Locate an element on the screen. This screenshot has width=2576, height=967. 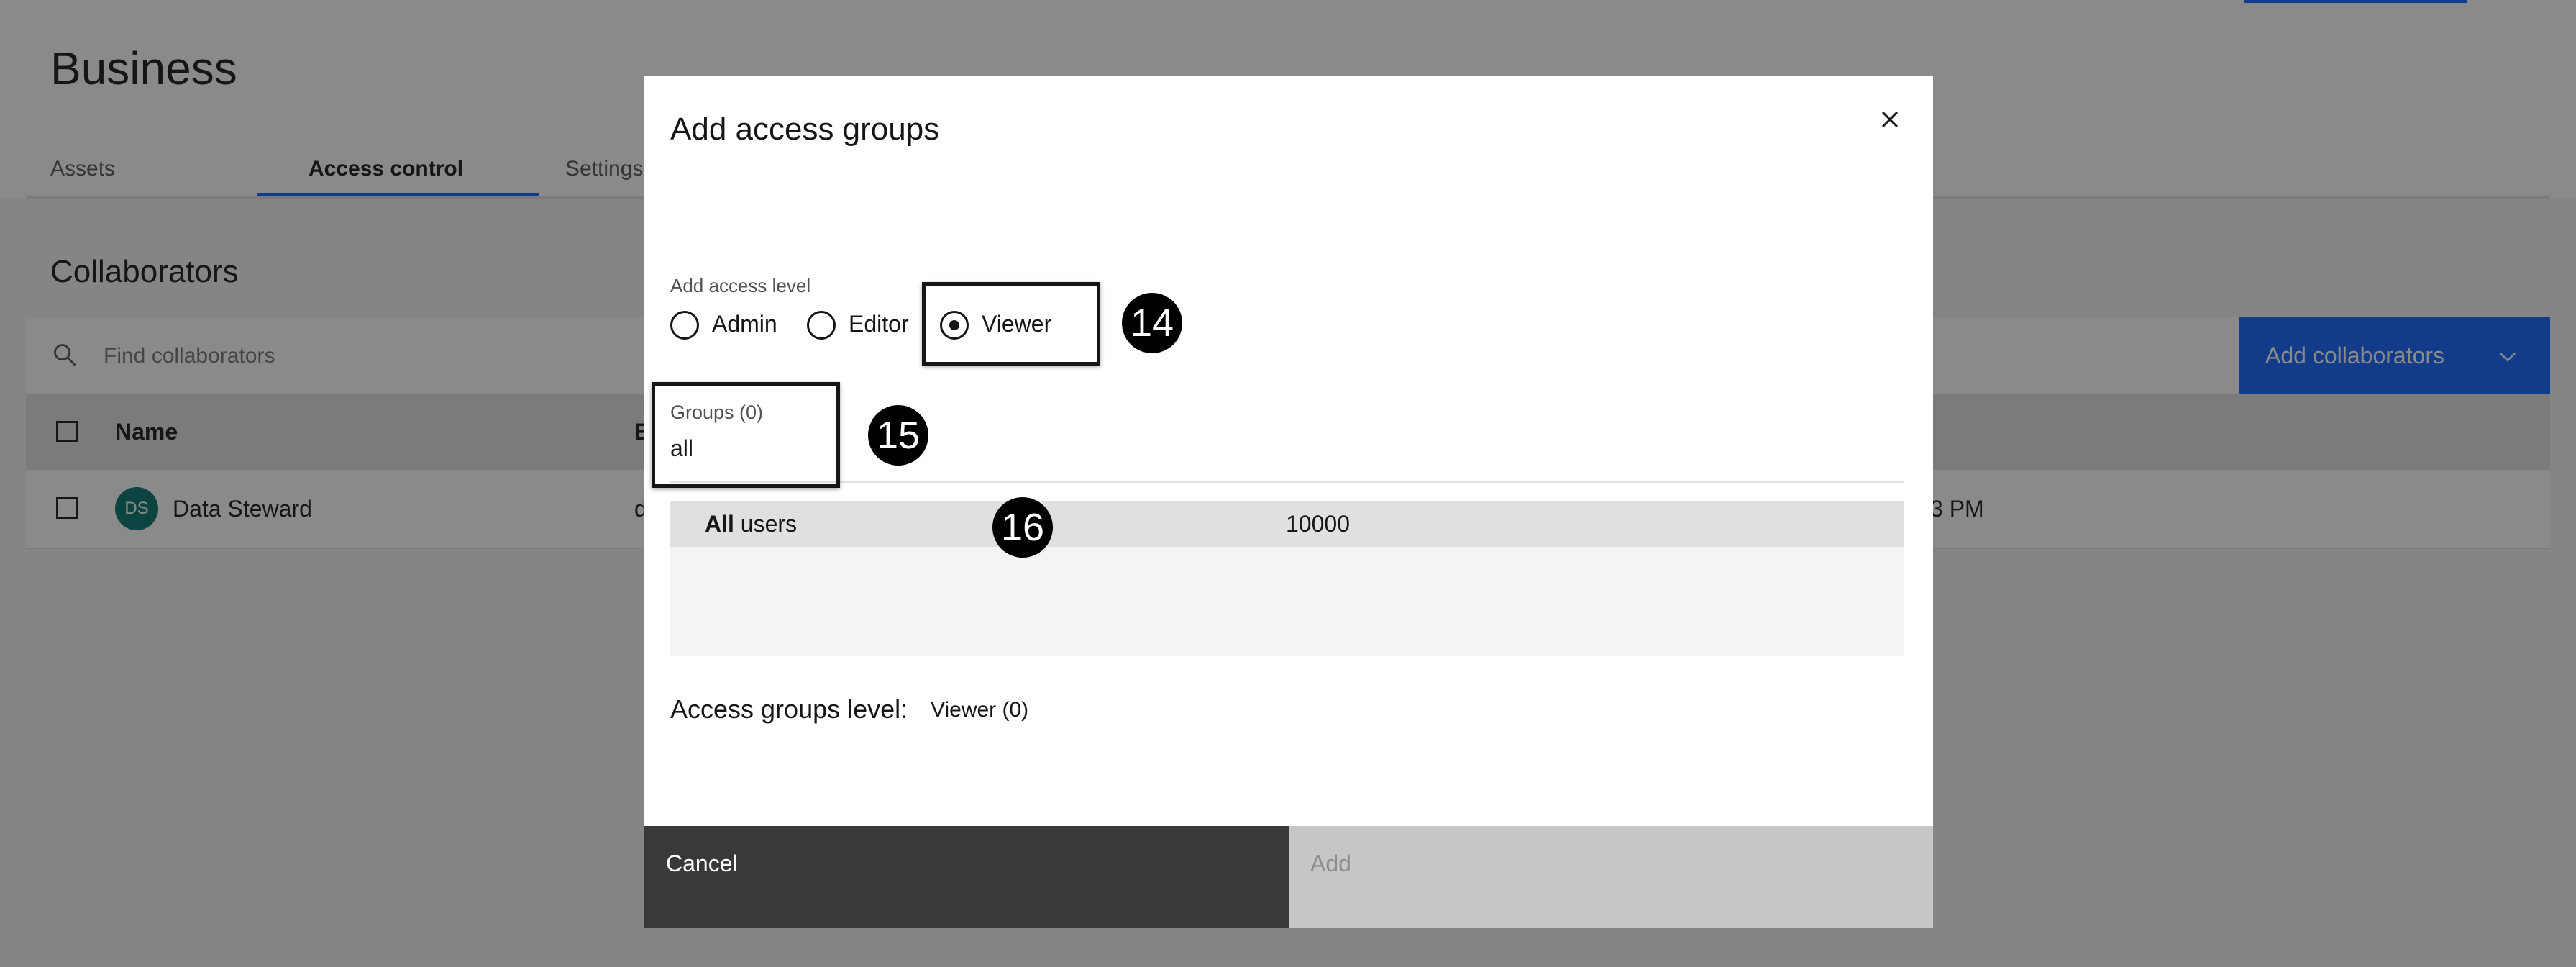
add-button-label: Add is located at coordinates (1330, 863).